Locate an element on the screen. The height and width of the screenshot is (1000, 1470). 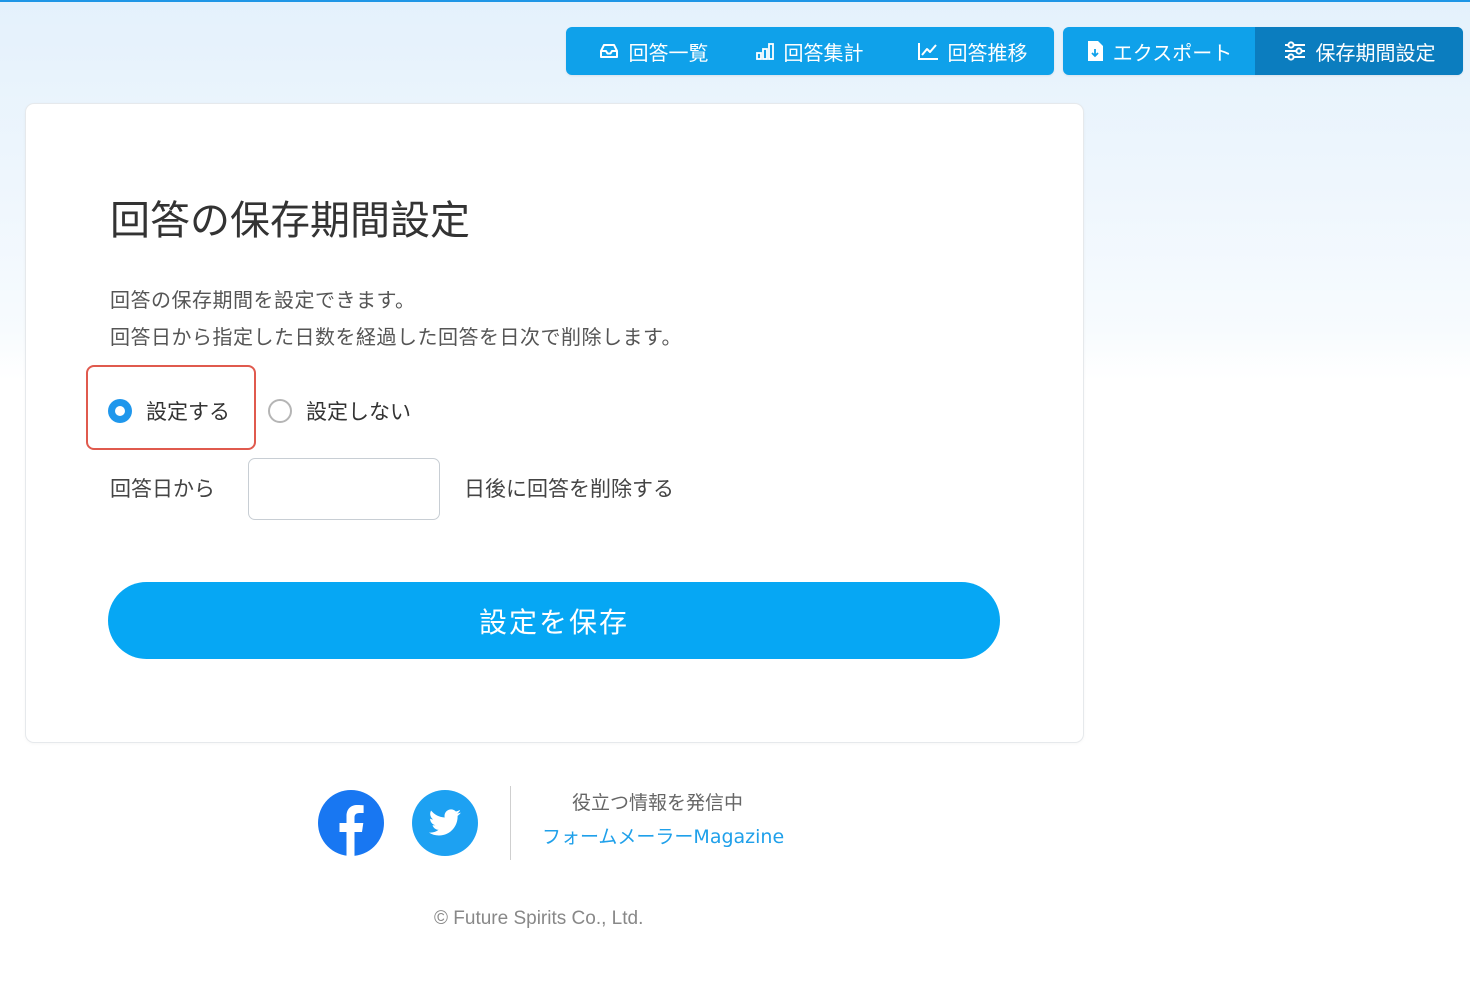
nav-retention-settings-label: 保存期間設定 is located at coordinates (1375, 52).